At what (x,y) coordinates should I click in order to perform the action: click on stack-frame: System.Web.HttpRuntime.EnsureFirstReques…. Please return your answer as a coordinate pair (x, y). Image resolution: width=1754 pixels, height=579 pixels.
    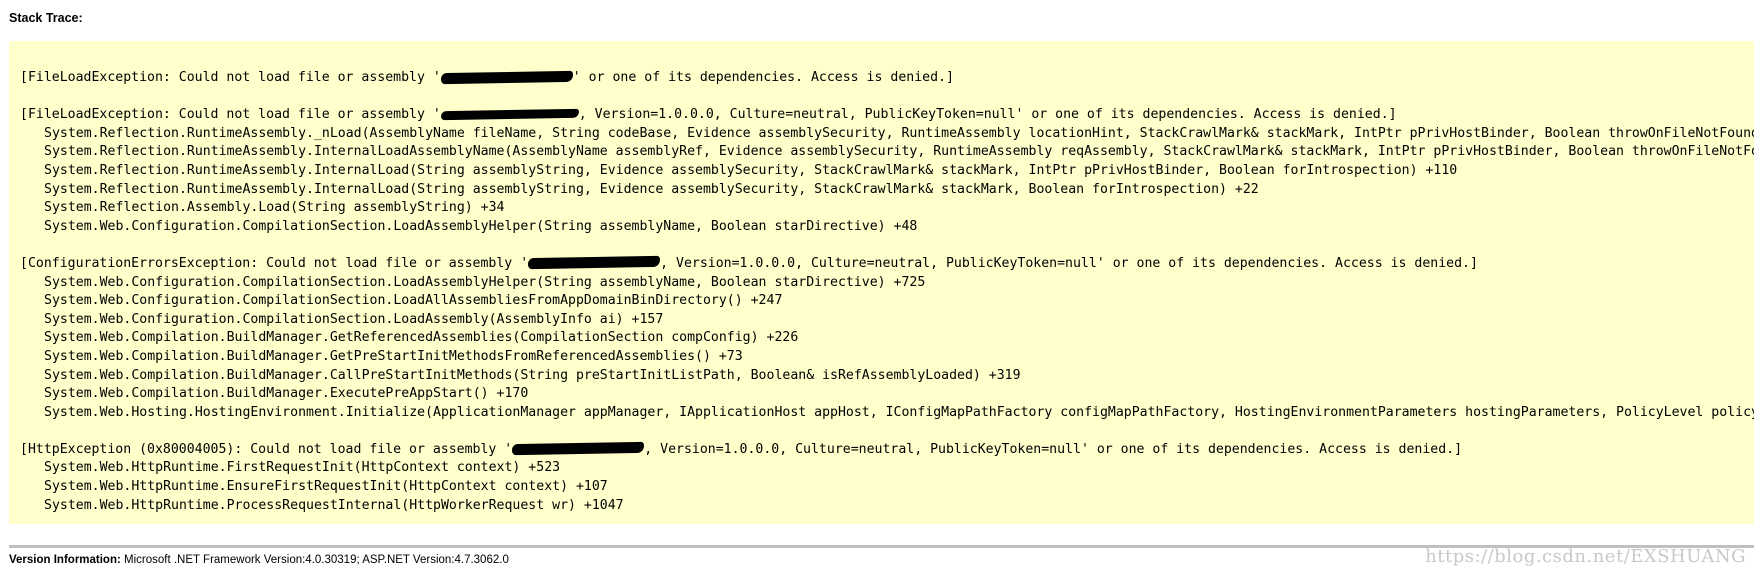
    Looking at the image, I should click on (326, 487).